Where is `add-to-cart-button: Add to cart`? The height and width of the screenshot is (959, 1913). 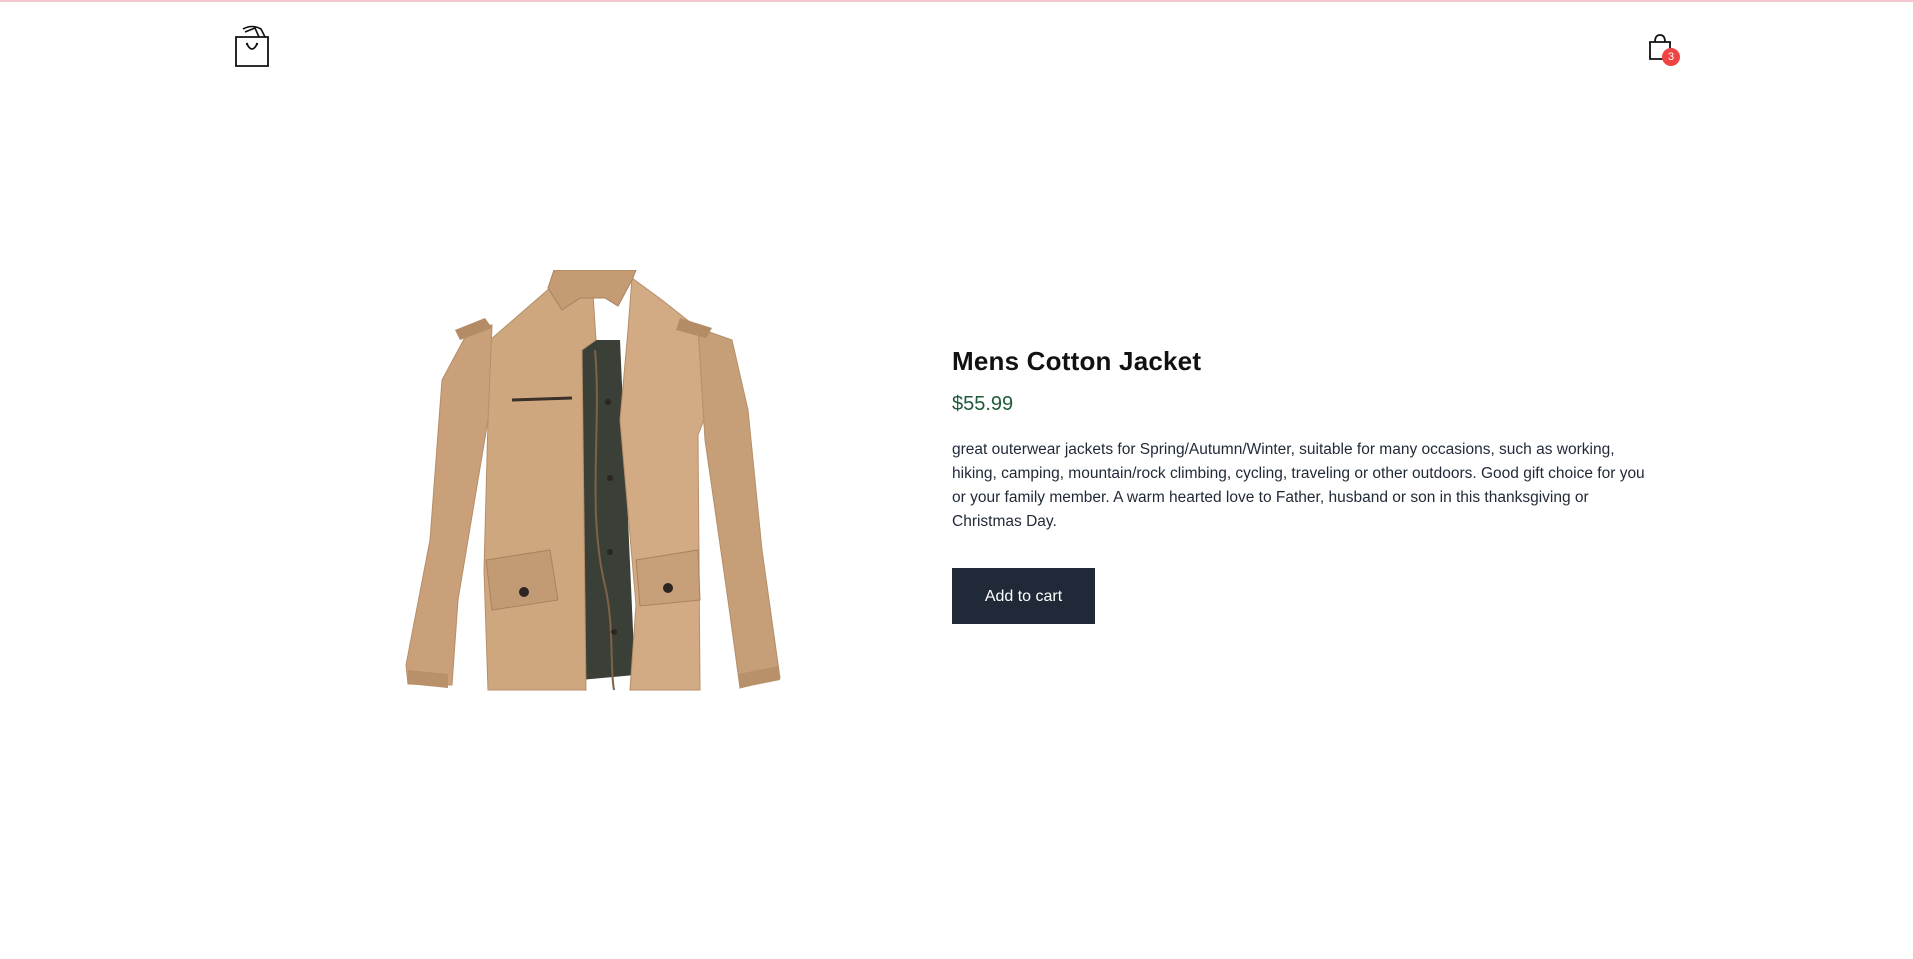 add-to-cart-button: Add to cart is located at coordinates (1023, 596).